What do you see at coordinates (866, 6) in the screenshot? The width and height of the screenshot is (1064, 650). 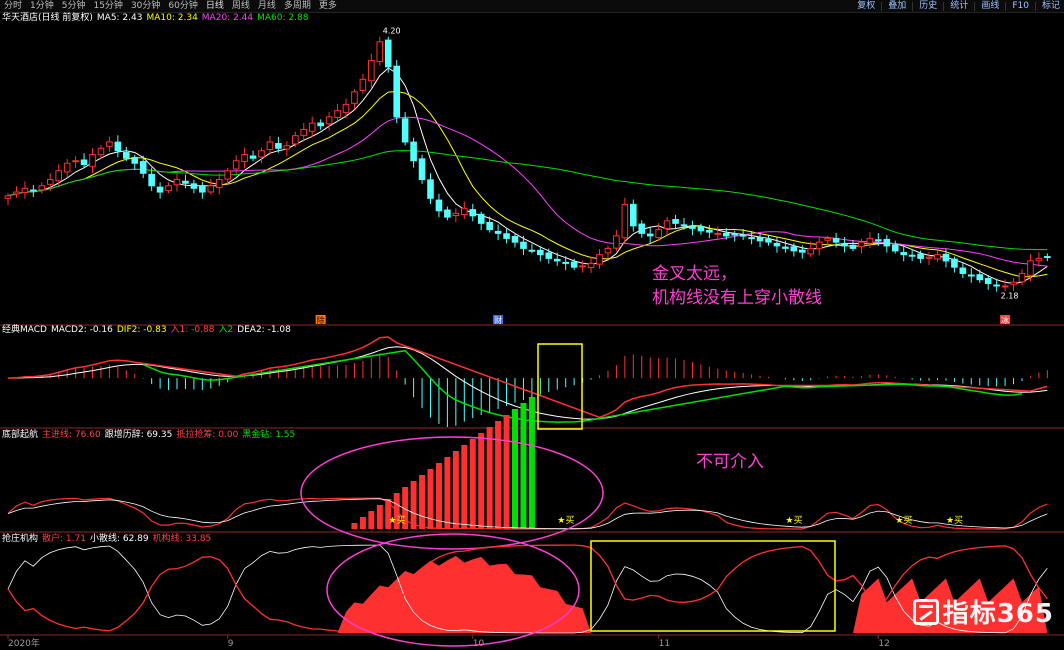 I see `tool-button-0: 复权` at bounding box center [866, 6].